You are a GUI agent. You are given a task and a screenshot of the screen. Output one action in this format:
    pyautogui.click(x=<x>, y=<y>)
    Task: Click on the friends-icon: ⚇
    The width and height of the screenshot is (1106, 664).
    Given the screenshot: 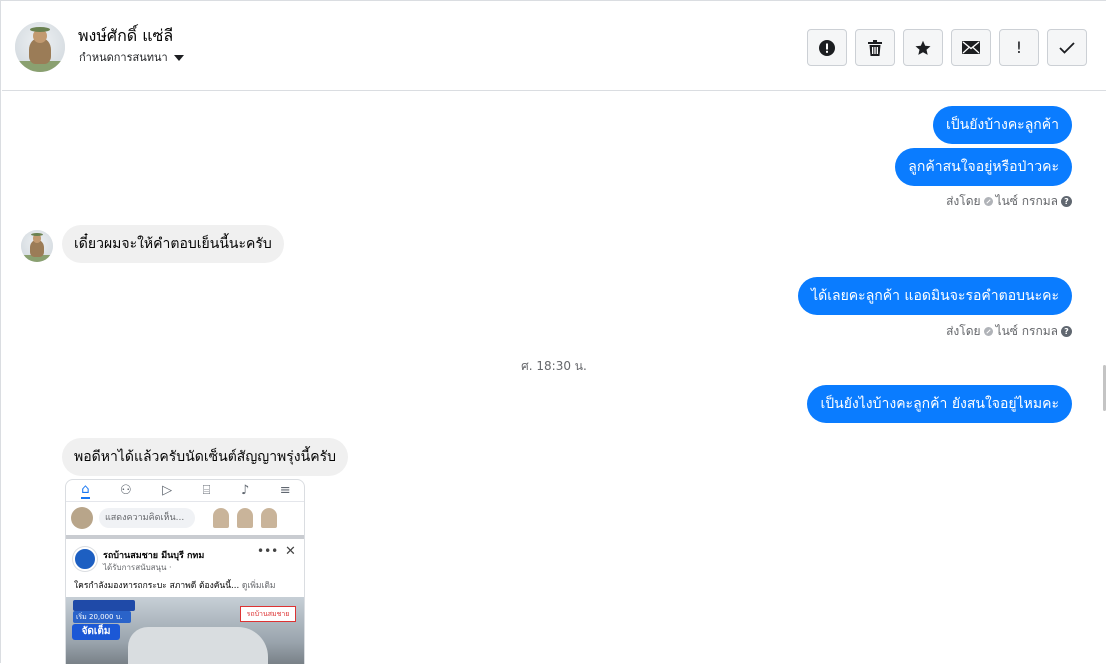 What is the action you would take?
    pyautogui.click(x=126, y=490)
    